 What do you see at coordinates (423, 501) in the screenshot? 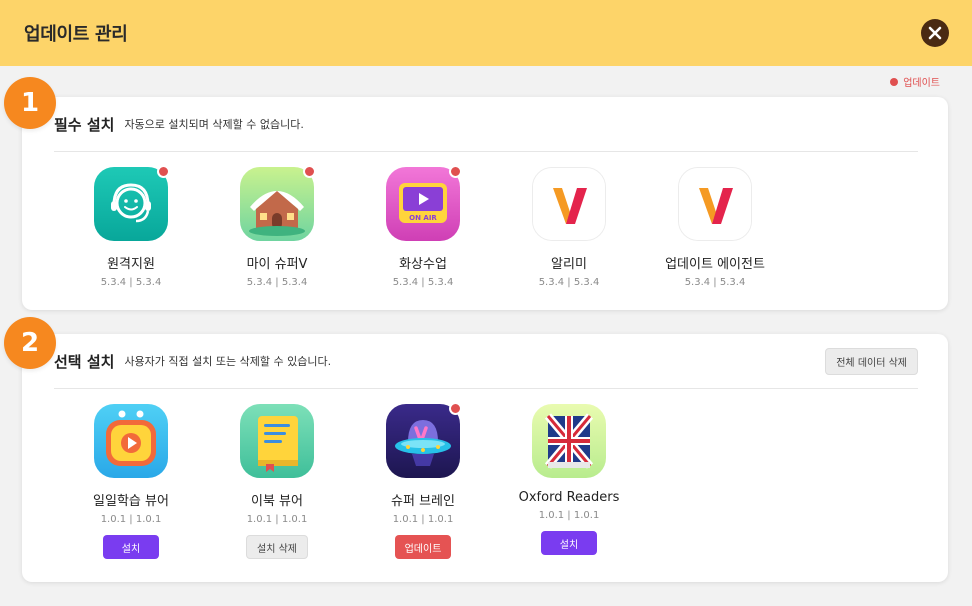
I see `app-name: 슈퍼 브레인` at bounding box center [423, 501].